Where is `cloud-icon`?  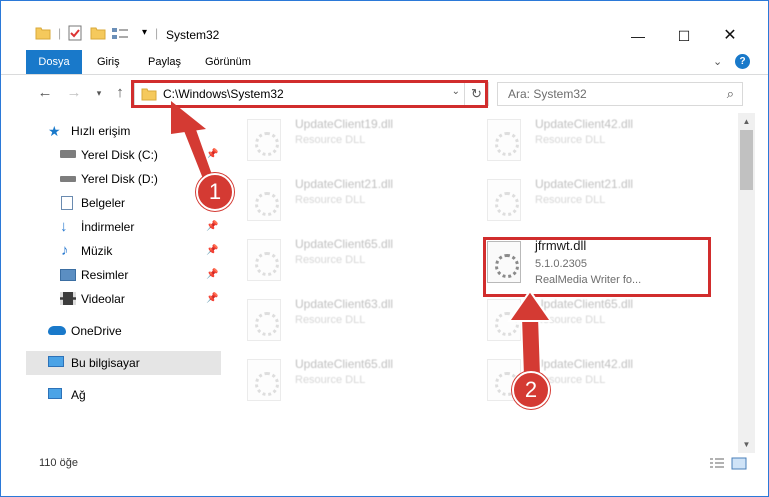
cloud-icon is located at coordinates (57, 330).